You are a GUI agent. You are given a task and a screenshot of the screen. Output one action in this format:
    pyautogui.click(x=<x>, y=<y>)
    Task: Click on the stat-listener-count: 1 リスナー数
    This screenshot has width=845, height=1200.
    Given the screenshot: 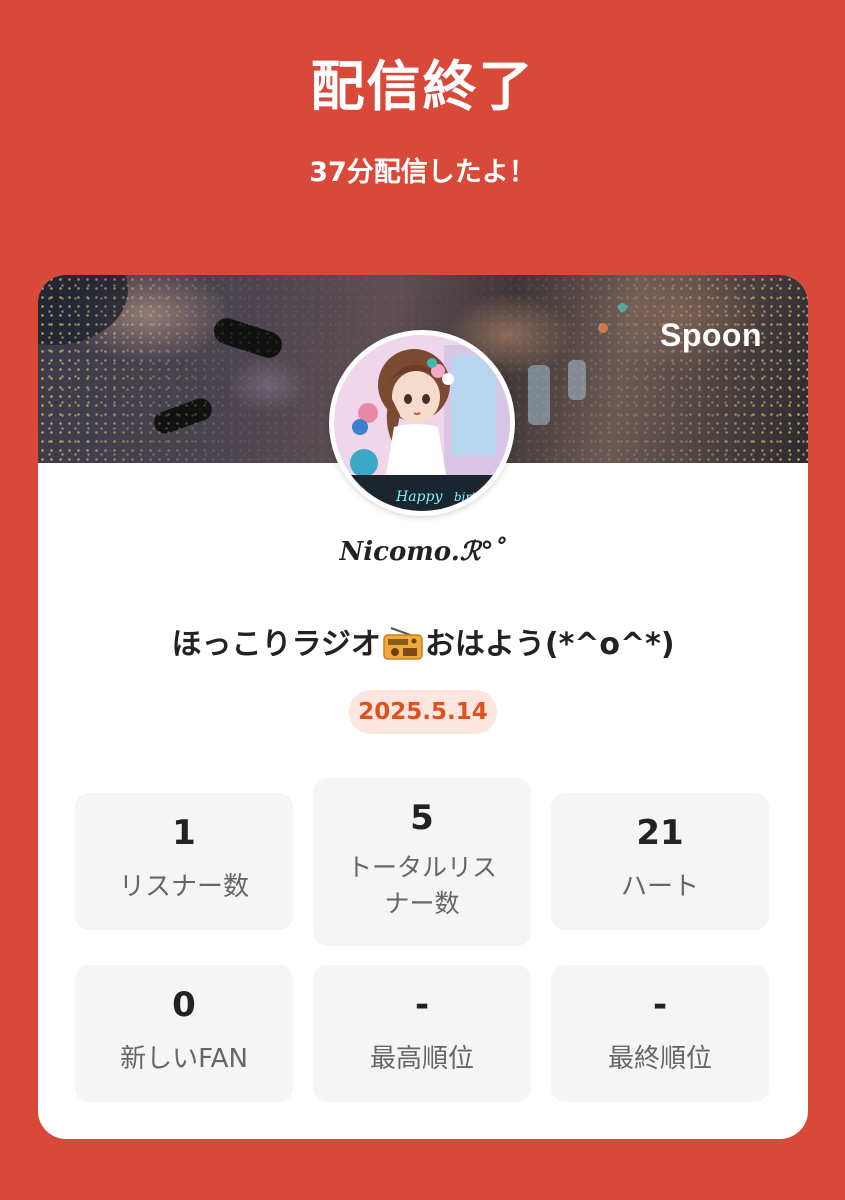 What is the action you would take?
    pyautogui.click(x=184, y=861)
    